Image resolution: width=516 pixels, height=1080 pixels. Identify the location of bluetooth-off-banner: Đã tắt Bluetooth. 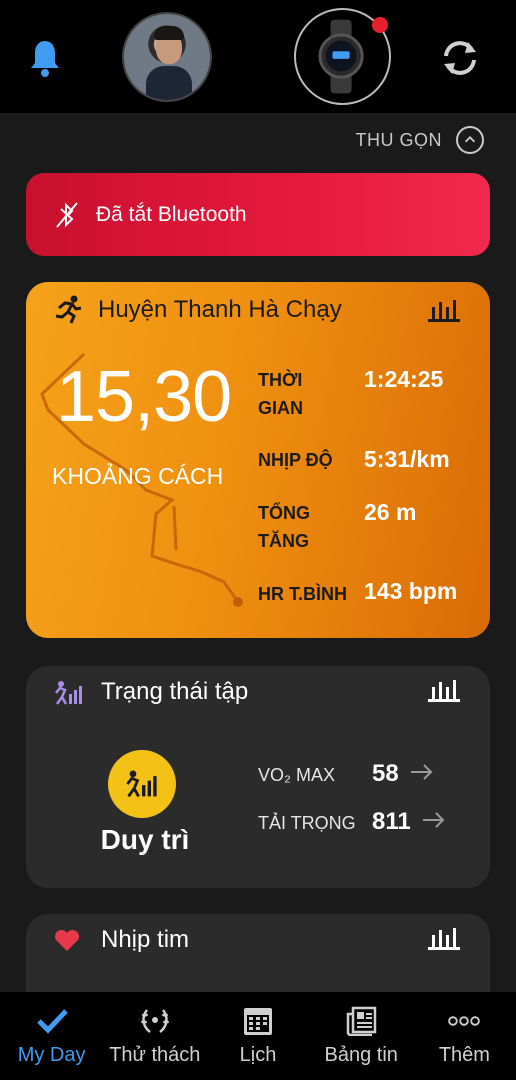
(258, 214).